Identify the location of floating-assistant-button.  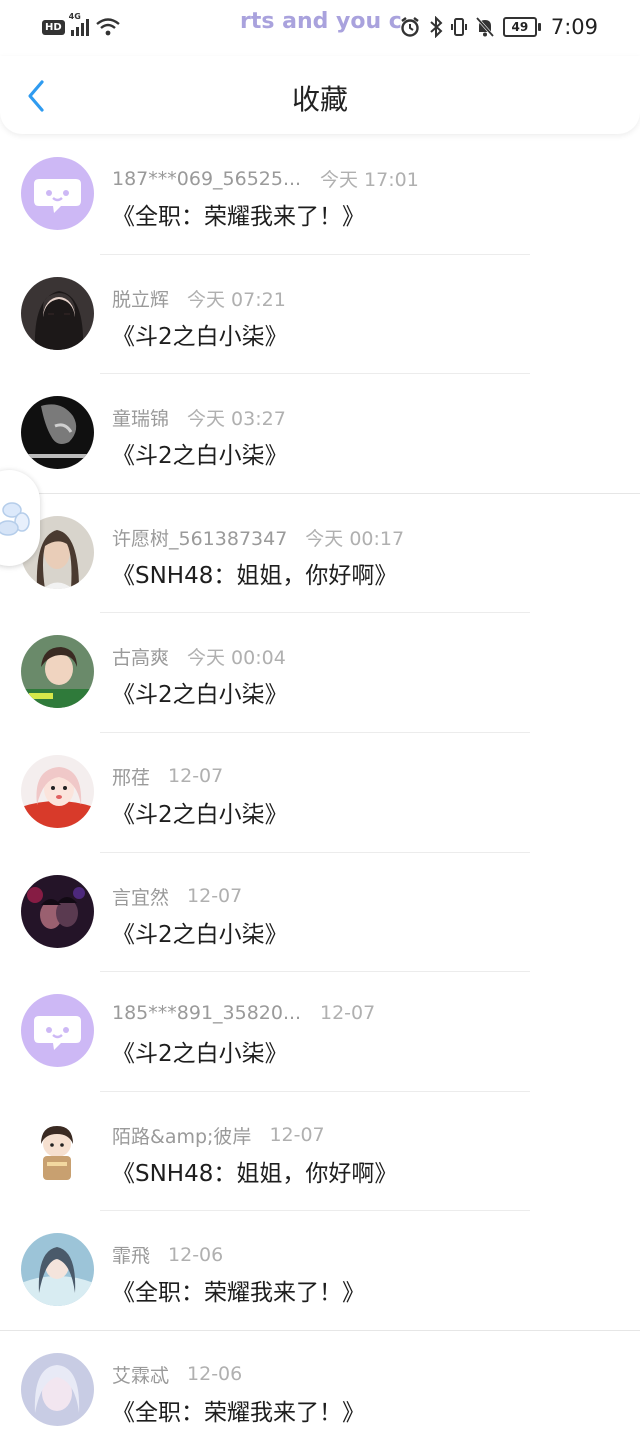
(20, 518).